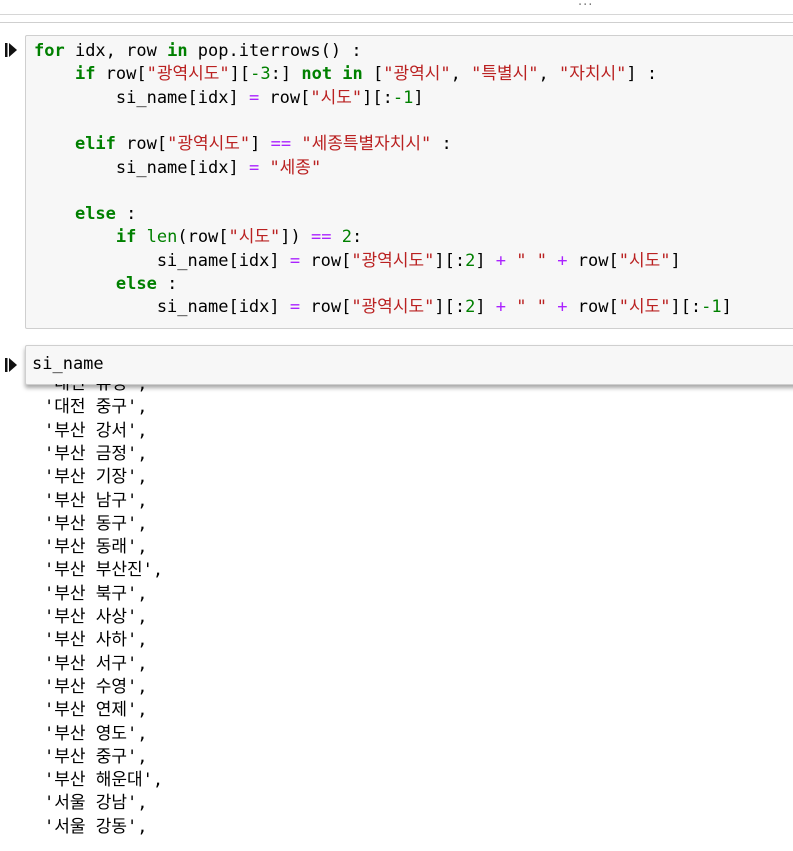  I want to click on divider, so click(396, 22).